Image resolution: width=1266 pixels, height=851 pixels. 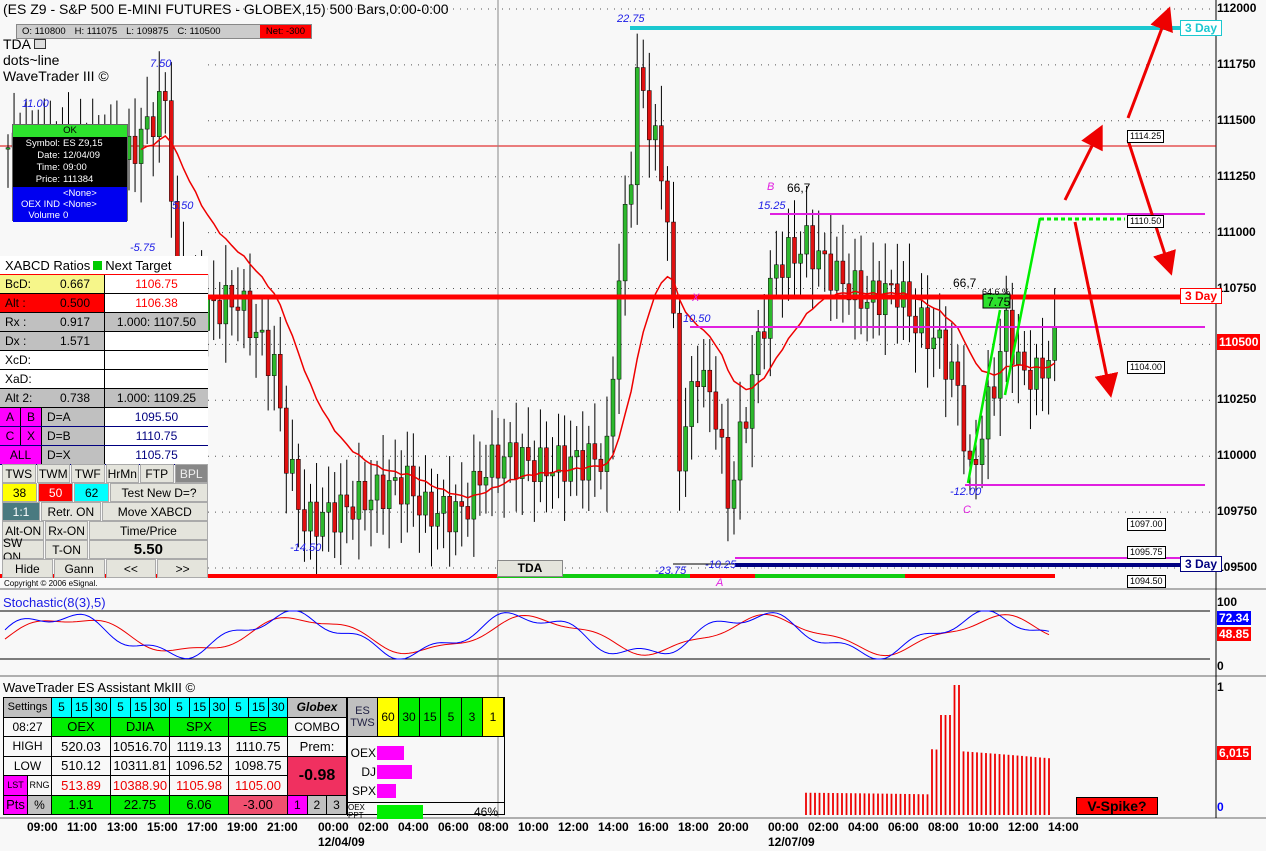 I want to click on wt-button-gann: Gann, so click(x=79, y=568).